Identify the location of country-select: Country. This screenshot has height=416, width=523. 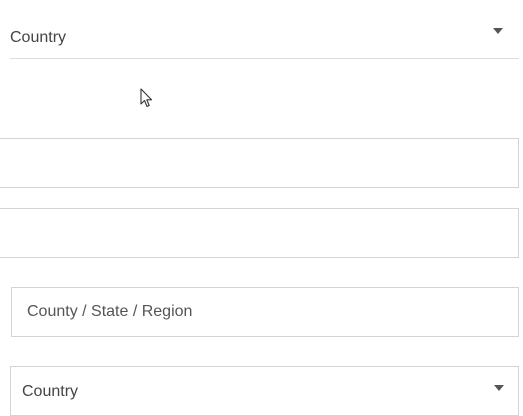
(264, 391).